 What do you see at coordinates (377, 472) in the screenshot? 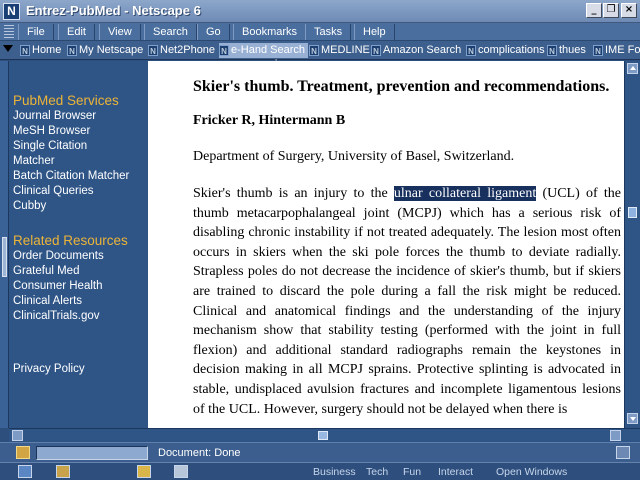
I see `taskbar-link-tech: Tech` at bounding box center [377, 472].